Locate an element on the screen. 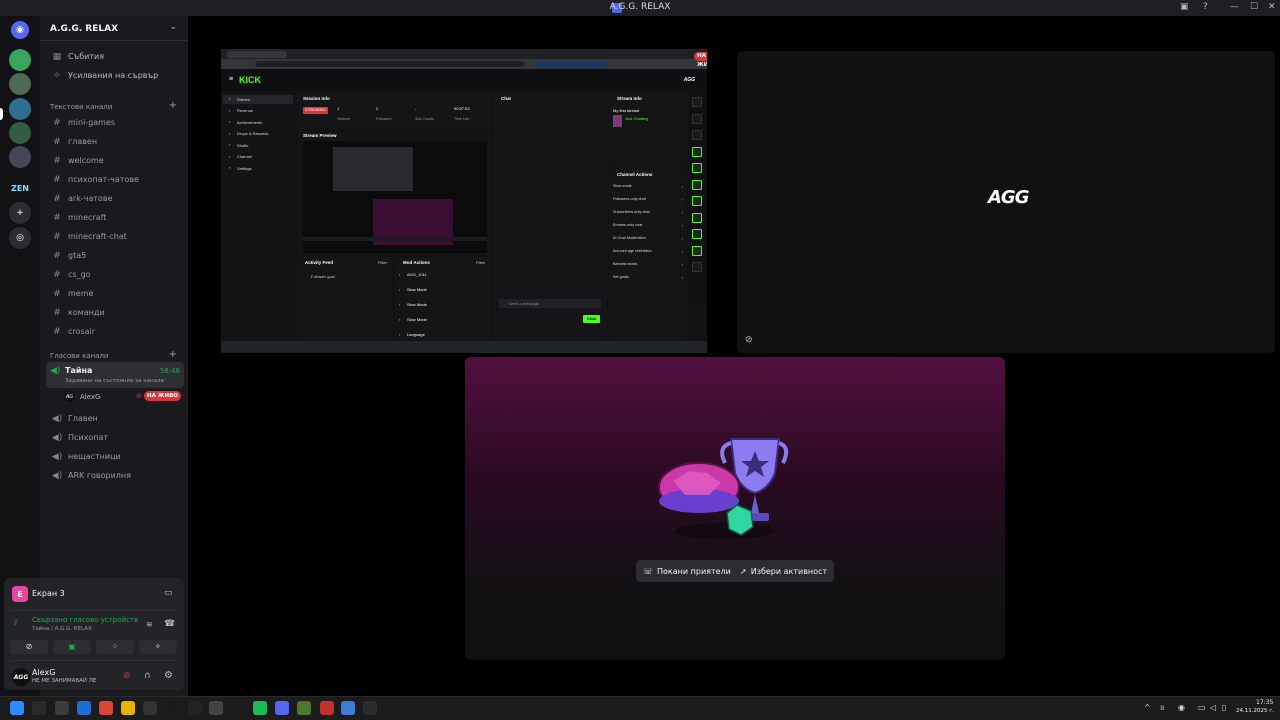  connection-status: Свързано гласово устройств is located at coordinates (85, 620).